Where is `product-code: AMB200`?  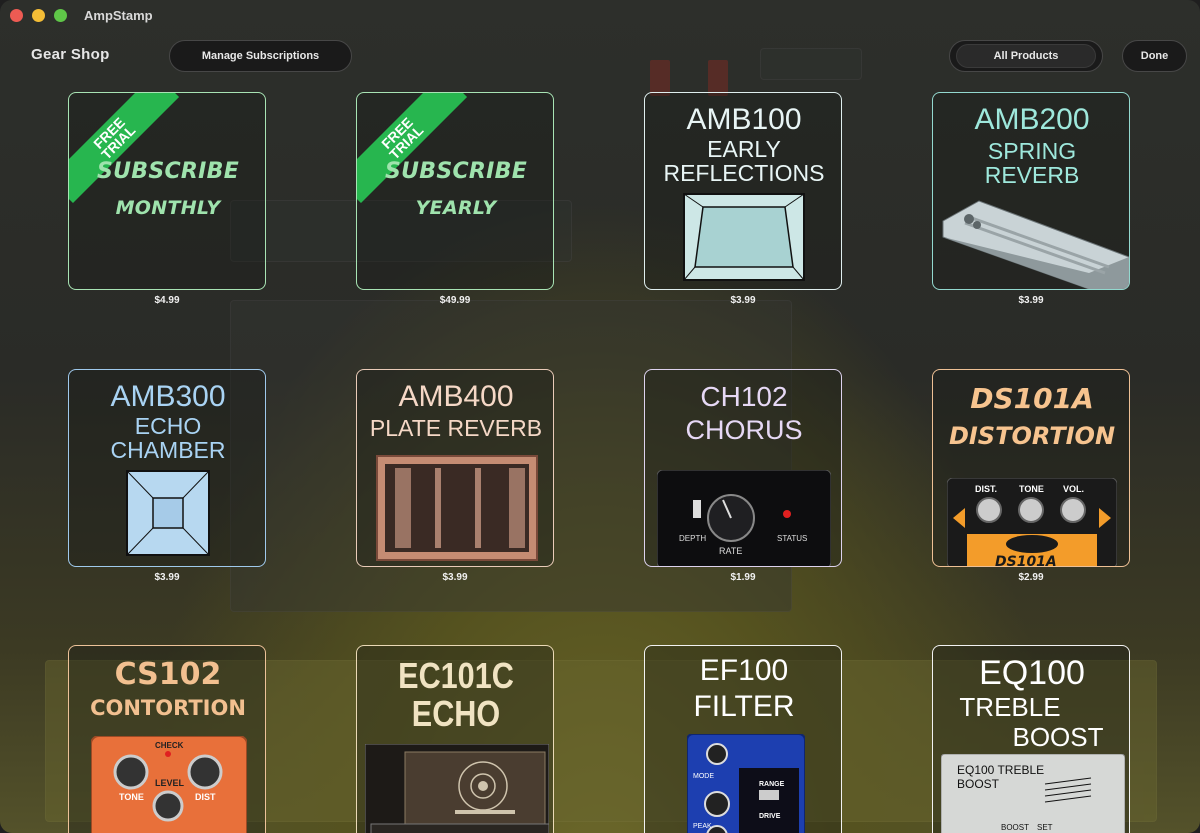 product-code: AMB200 is located at coordinates (1032, 119).